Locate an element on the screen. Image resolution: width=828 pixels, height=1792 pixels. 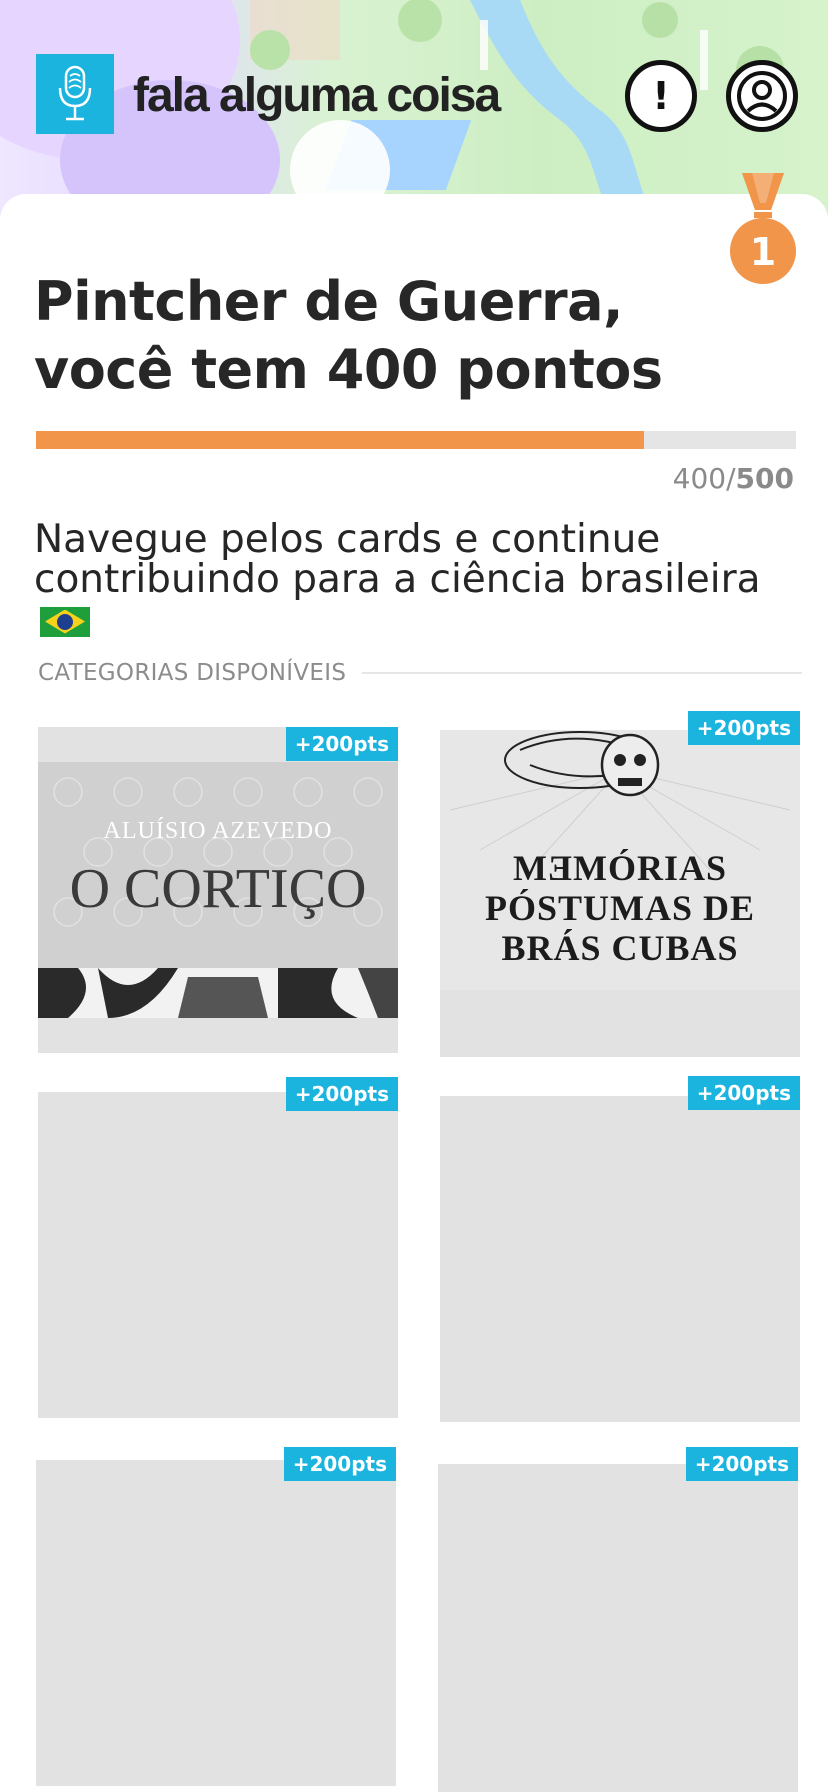
brazil-flag-icon is located at coordinates (65, 621).